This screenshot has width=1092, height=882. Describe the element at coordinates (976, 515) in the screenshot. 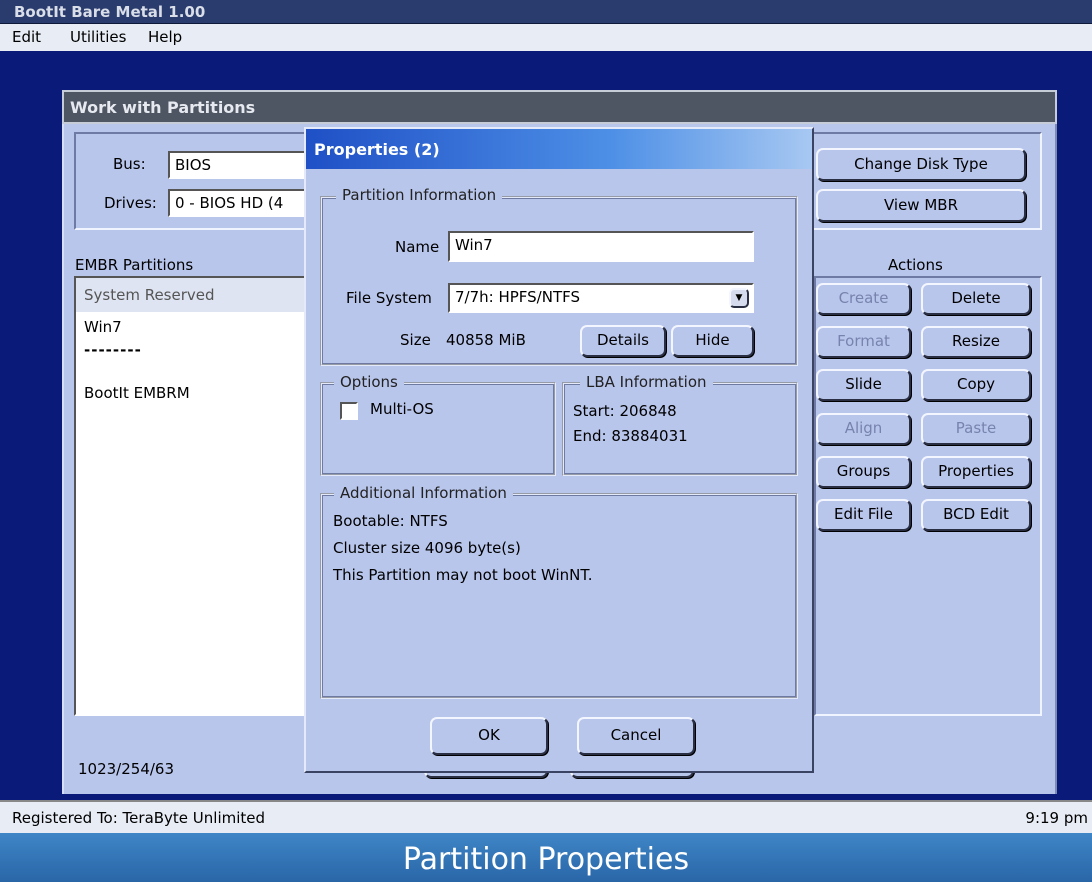

I see `bcd-edit-button: BCD Edit` at that location.